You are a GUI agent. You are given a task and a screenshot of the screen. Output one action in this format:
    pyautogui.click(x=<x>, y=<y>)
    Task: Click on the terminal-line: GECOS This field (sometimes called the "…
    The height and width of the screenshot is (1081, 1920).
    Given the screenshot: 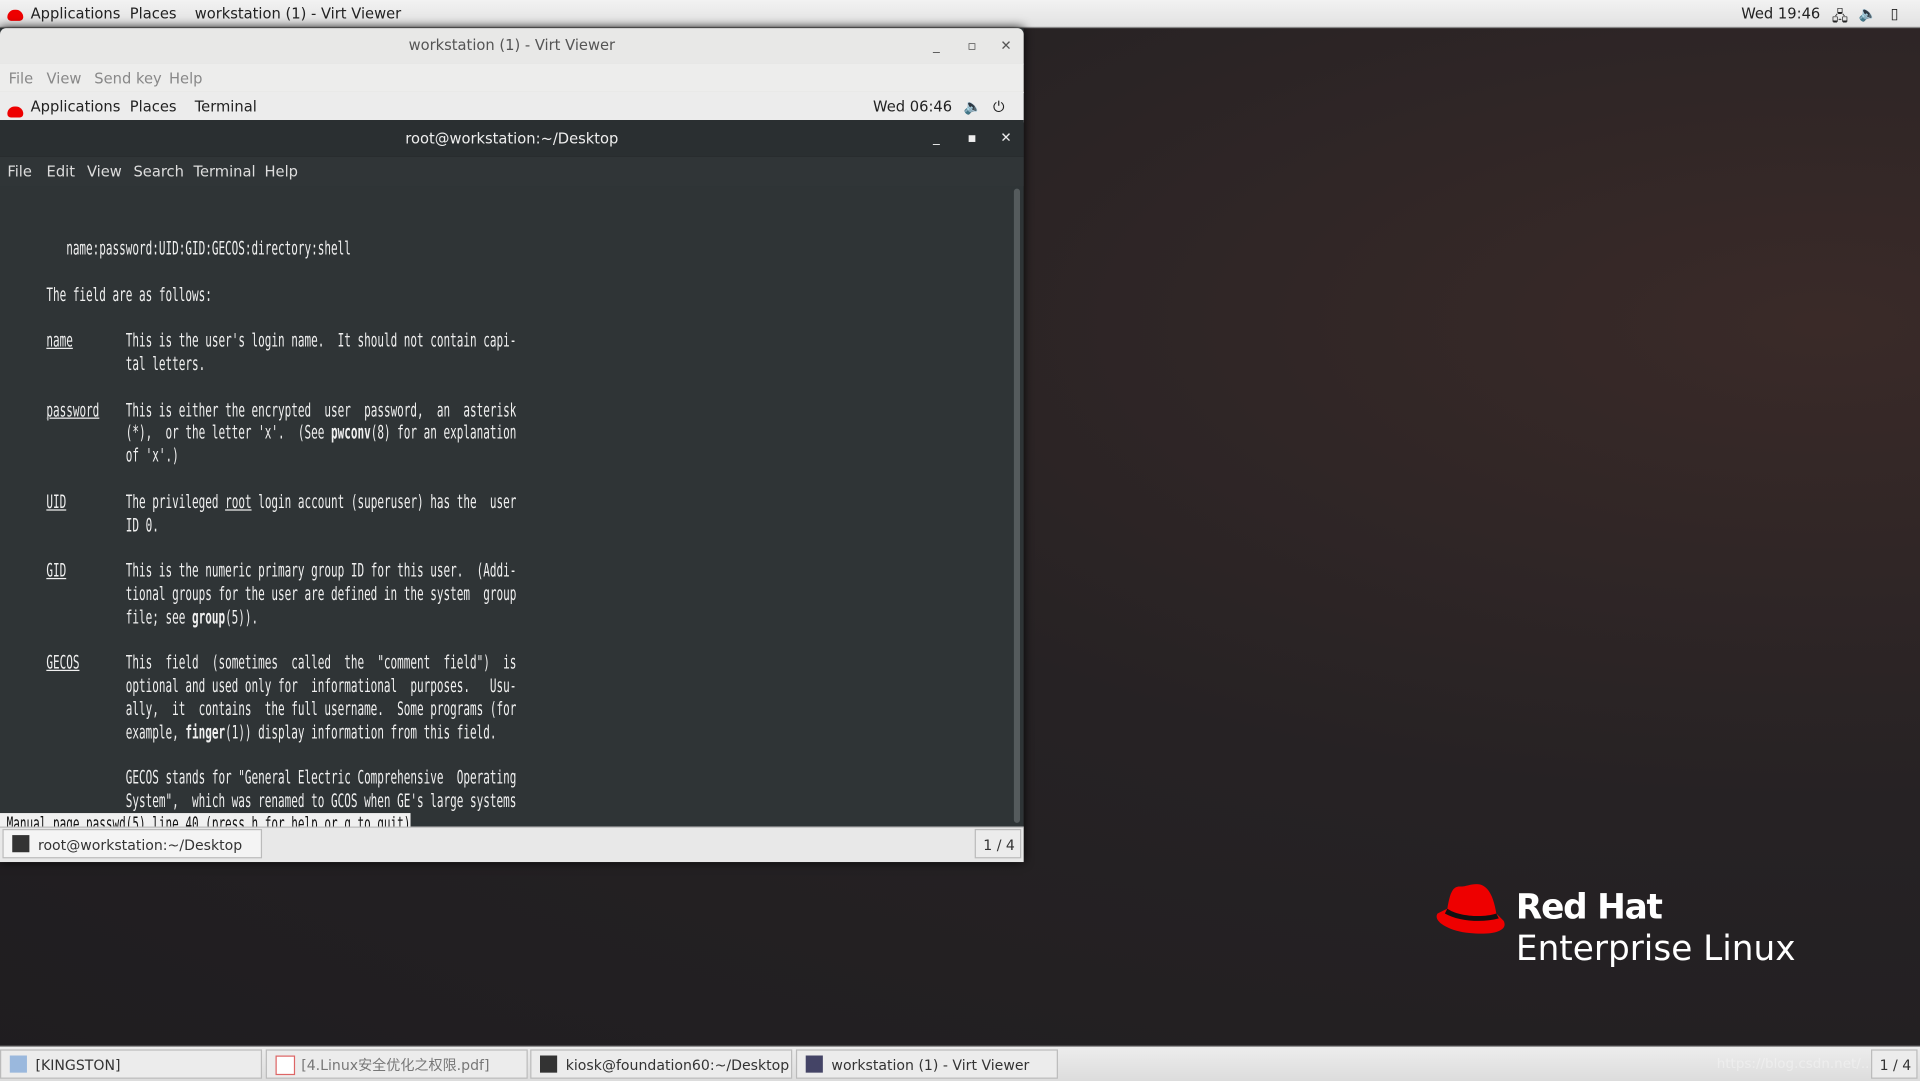 What is the action you would take?
    pyautogui.click(x=258, y=663)
    